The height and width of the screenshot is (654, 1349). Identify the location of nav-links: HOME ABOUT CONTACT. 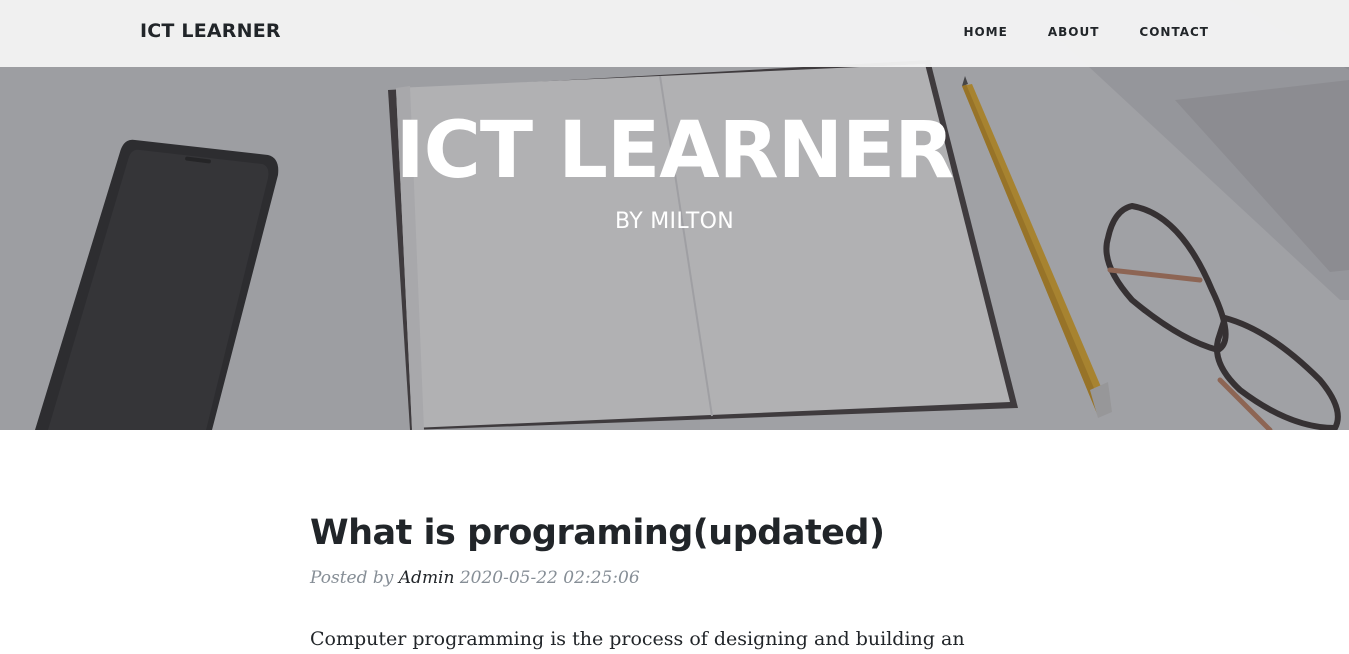
(1066, 32).